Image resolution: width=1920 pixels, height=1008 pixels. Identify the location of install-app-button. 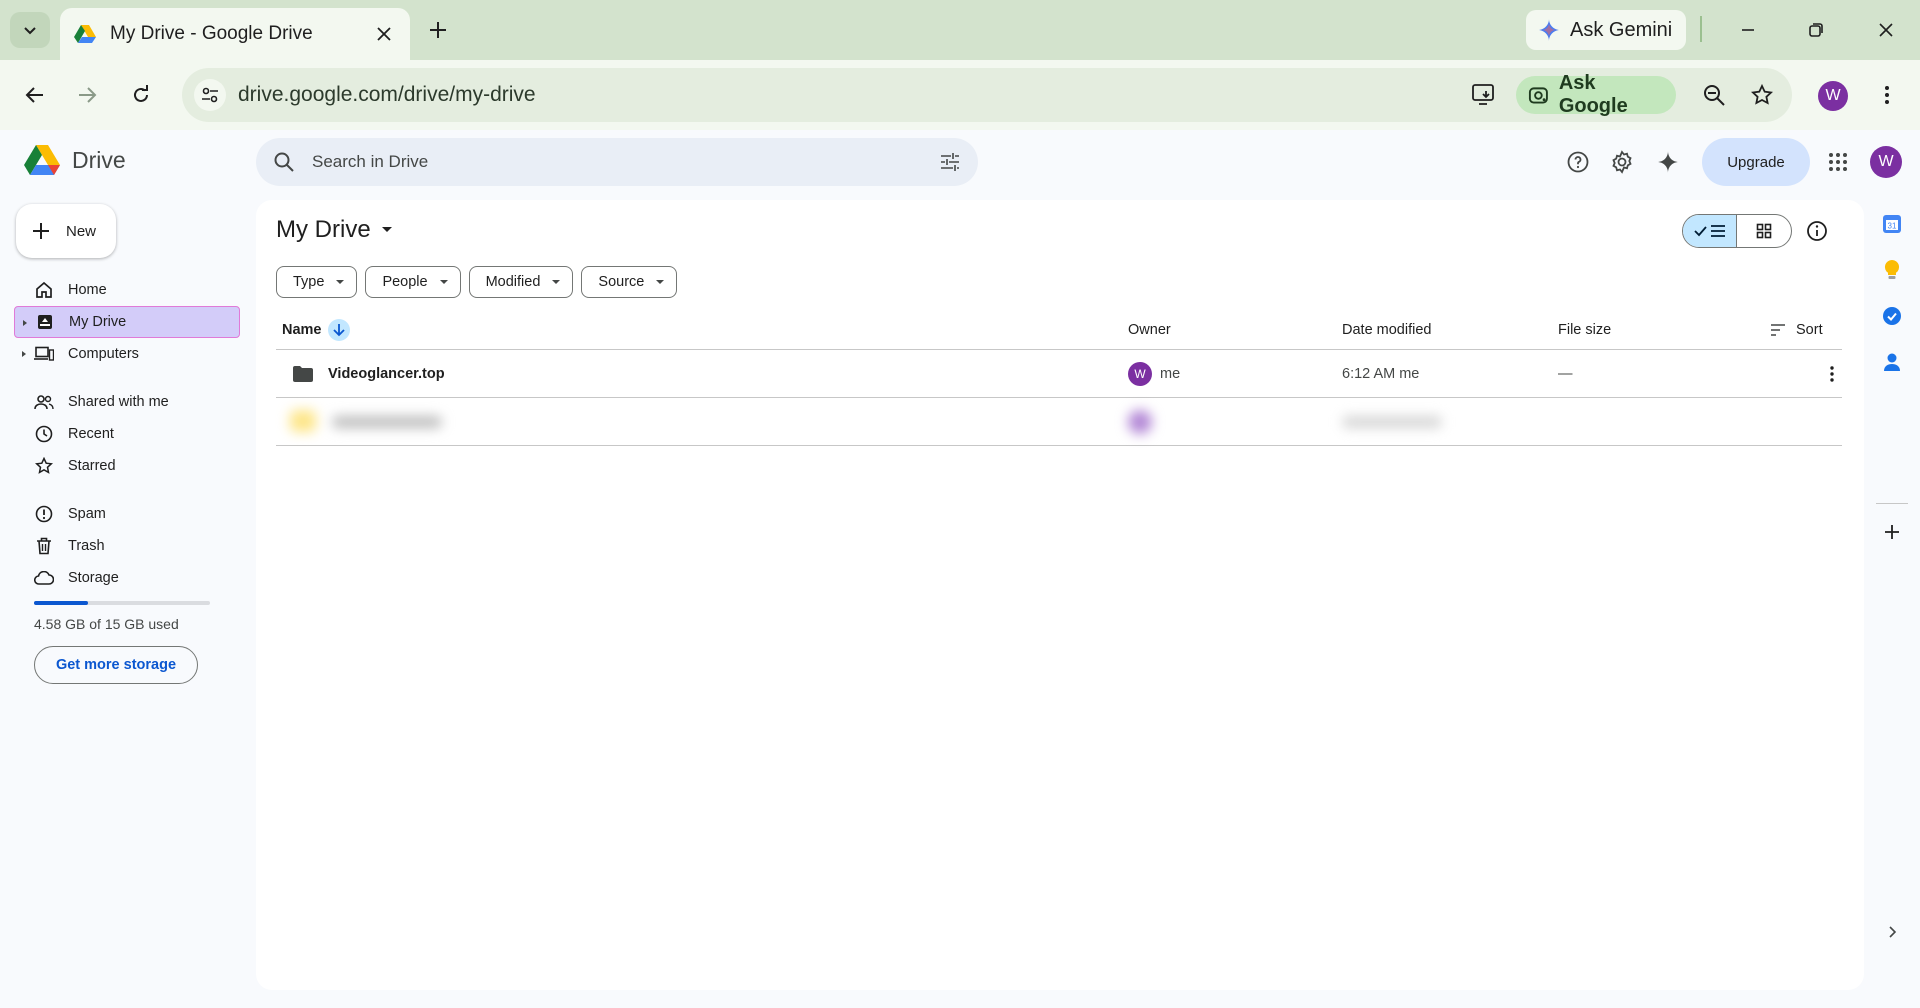
(1484, 95).